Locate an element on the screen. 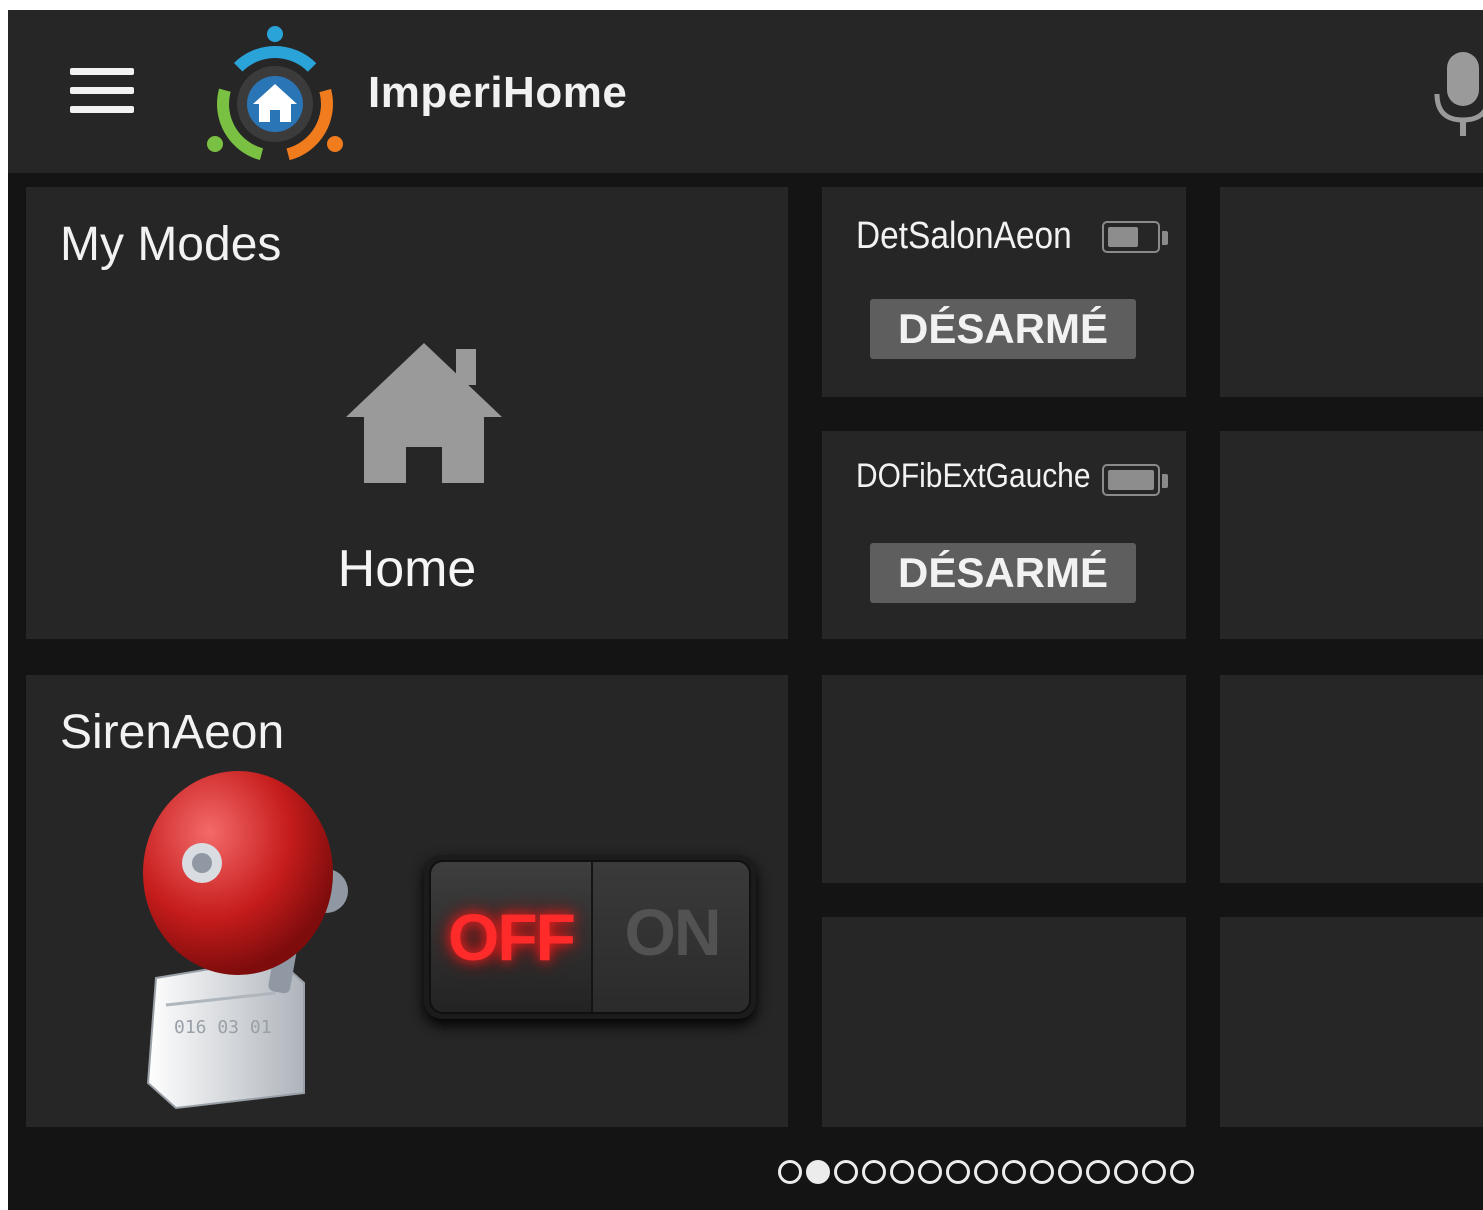  sensor-name: DOFibExtGauche is located at coordinates (973, 476).